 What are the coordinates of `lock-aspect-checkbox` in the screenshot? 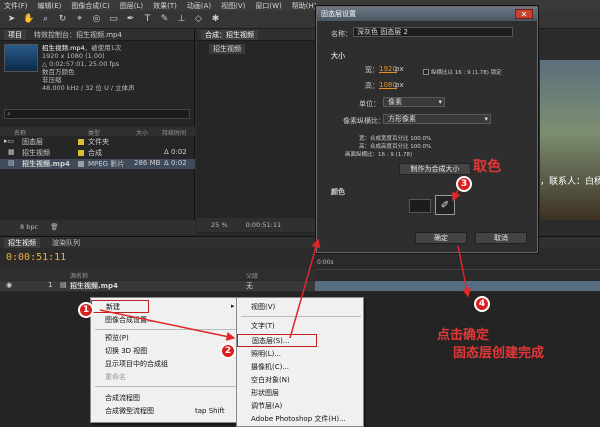 It's located at (426, 72).